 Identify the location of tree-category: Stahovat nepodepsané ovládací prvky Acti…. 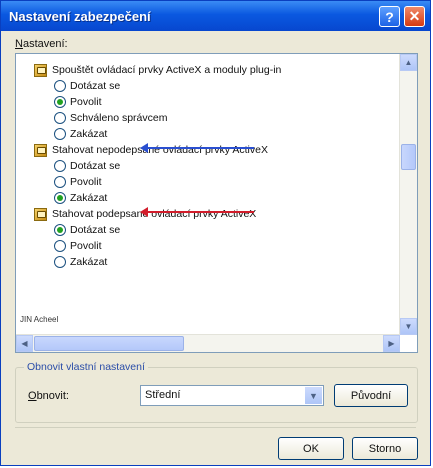
(151, 150).